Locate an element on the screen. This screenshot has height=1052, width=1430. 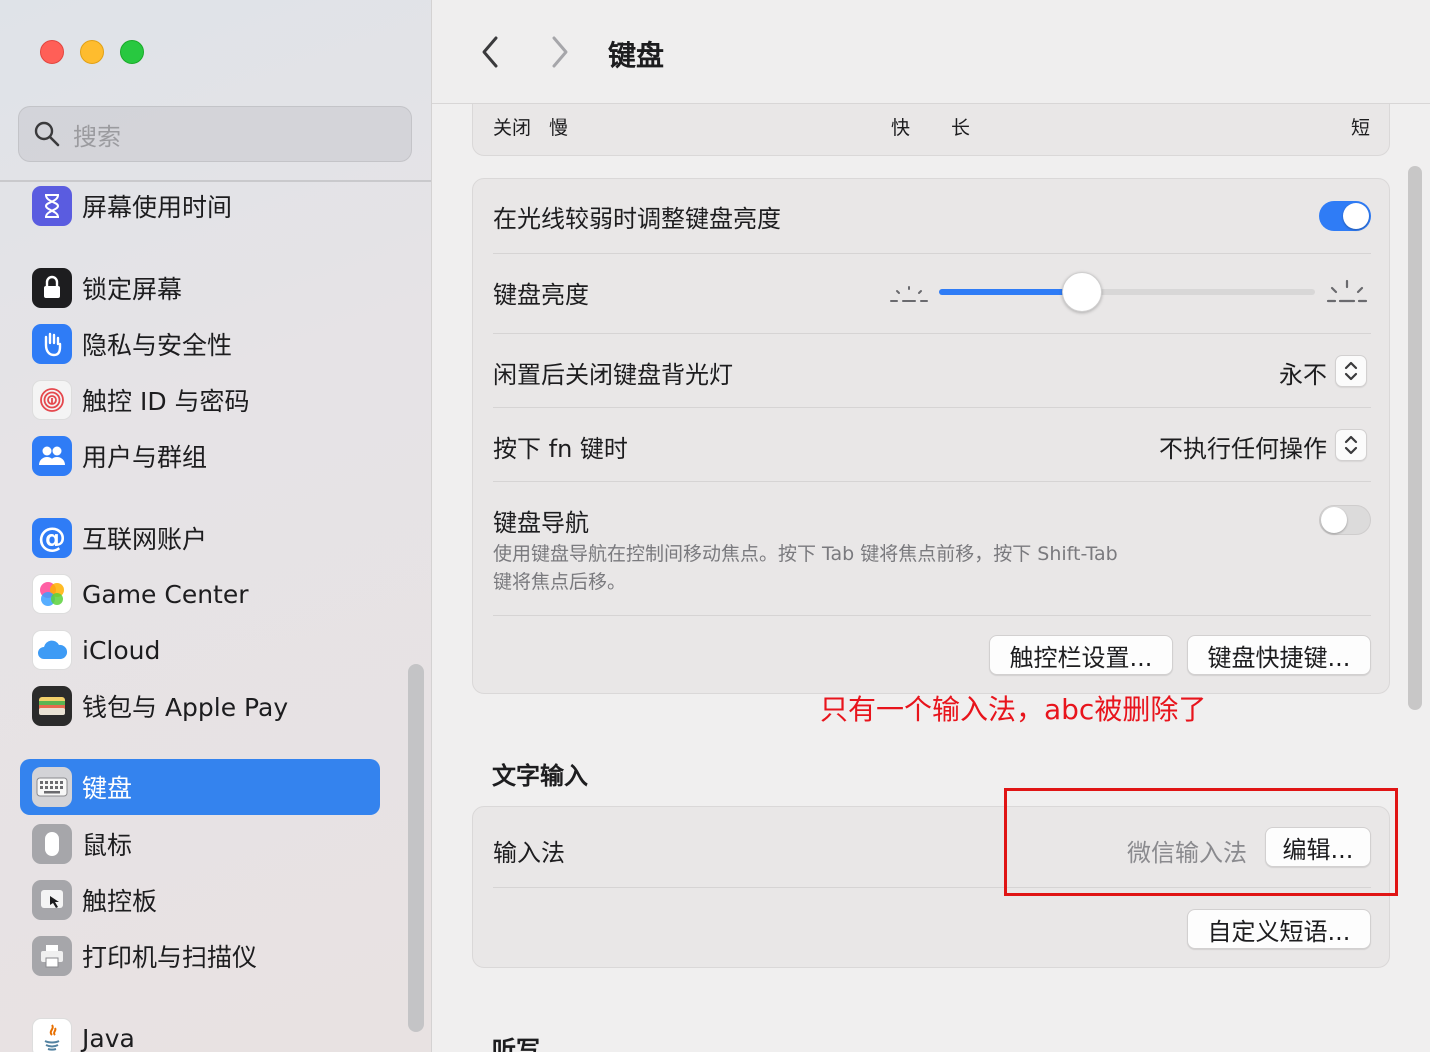
sidebar-item-label: 钱包与 Apple Pay is located at coordinates (185, 707).